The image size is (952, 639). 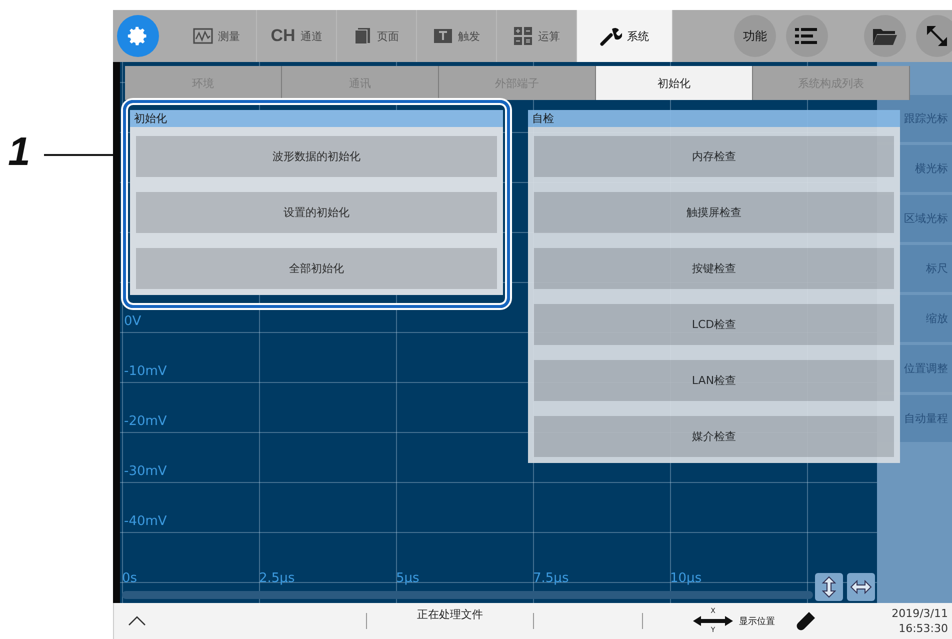 What do you see at coordinates (316, 268) in the screenshot?
I see `init-button: 全部初始化` at bounding box center [316, 268].